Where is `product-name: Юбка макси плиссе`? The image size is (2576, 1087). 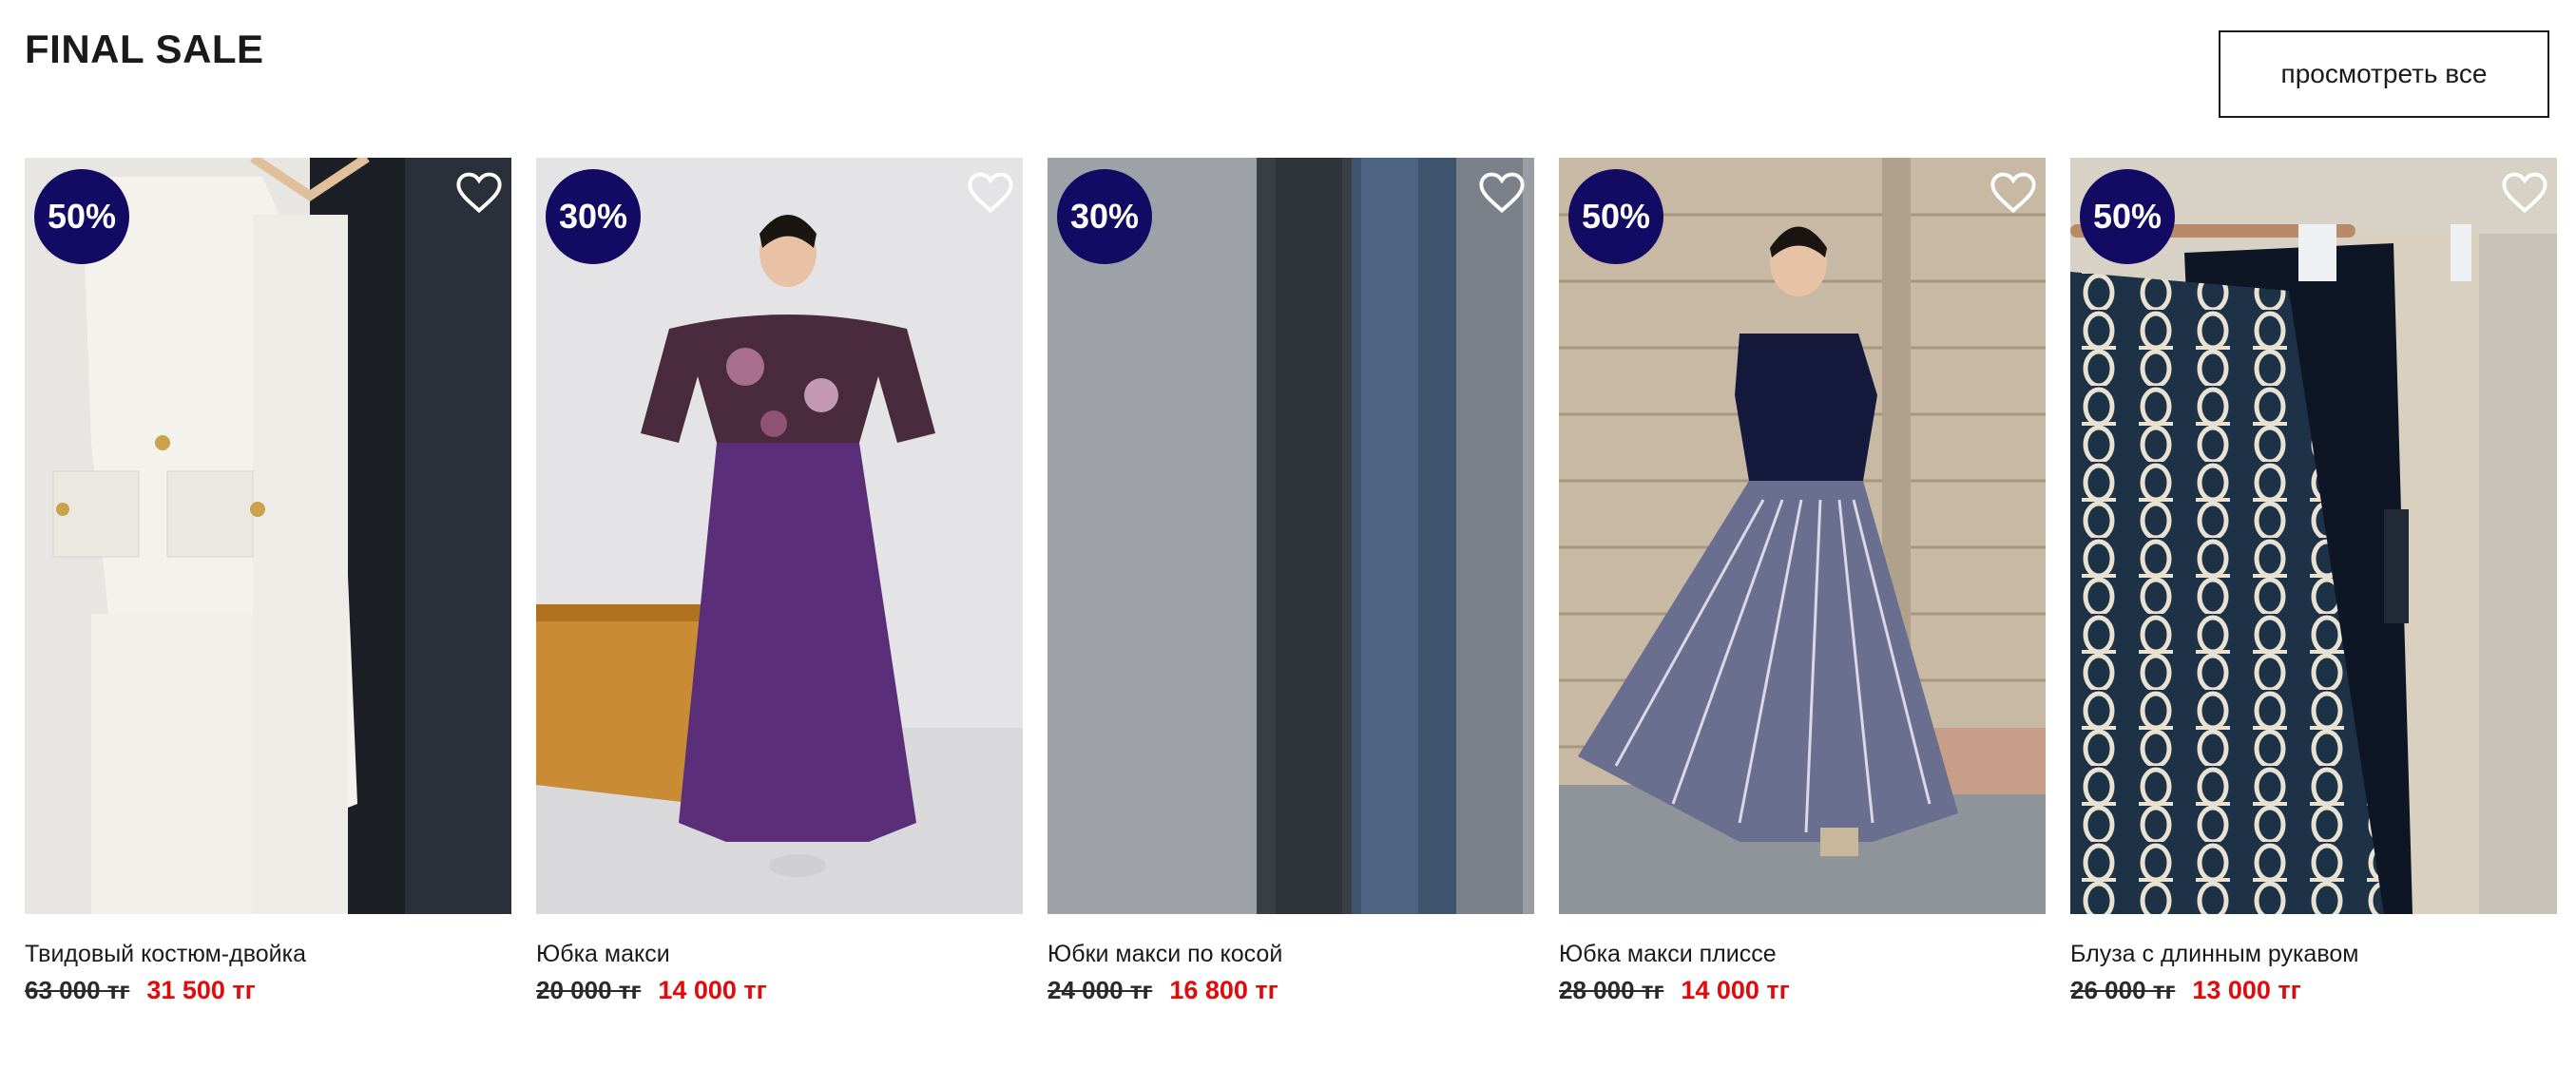
product-name: Юбка макси плиссе is located at coordinates (1802, 954).